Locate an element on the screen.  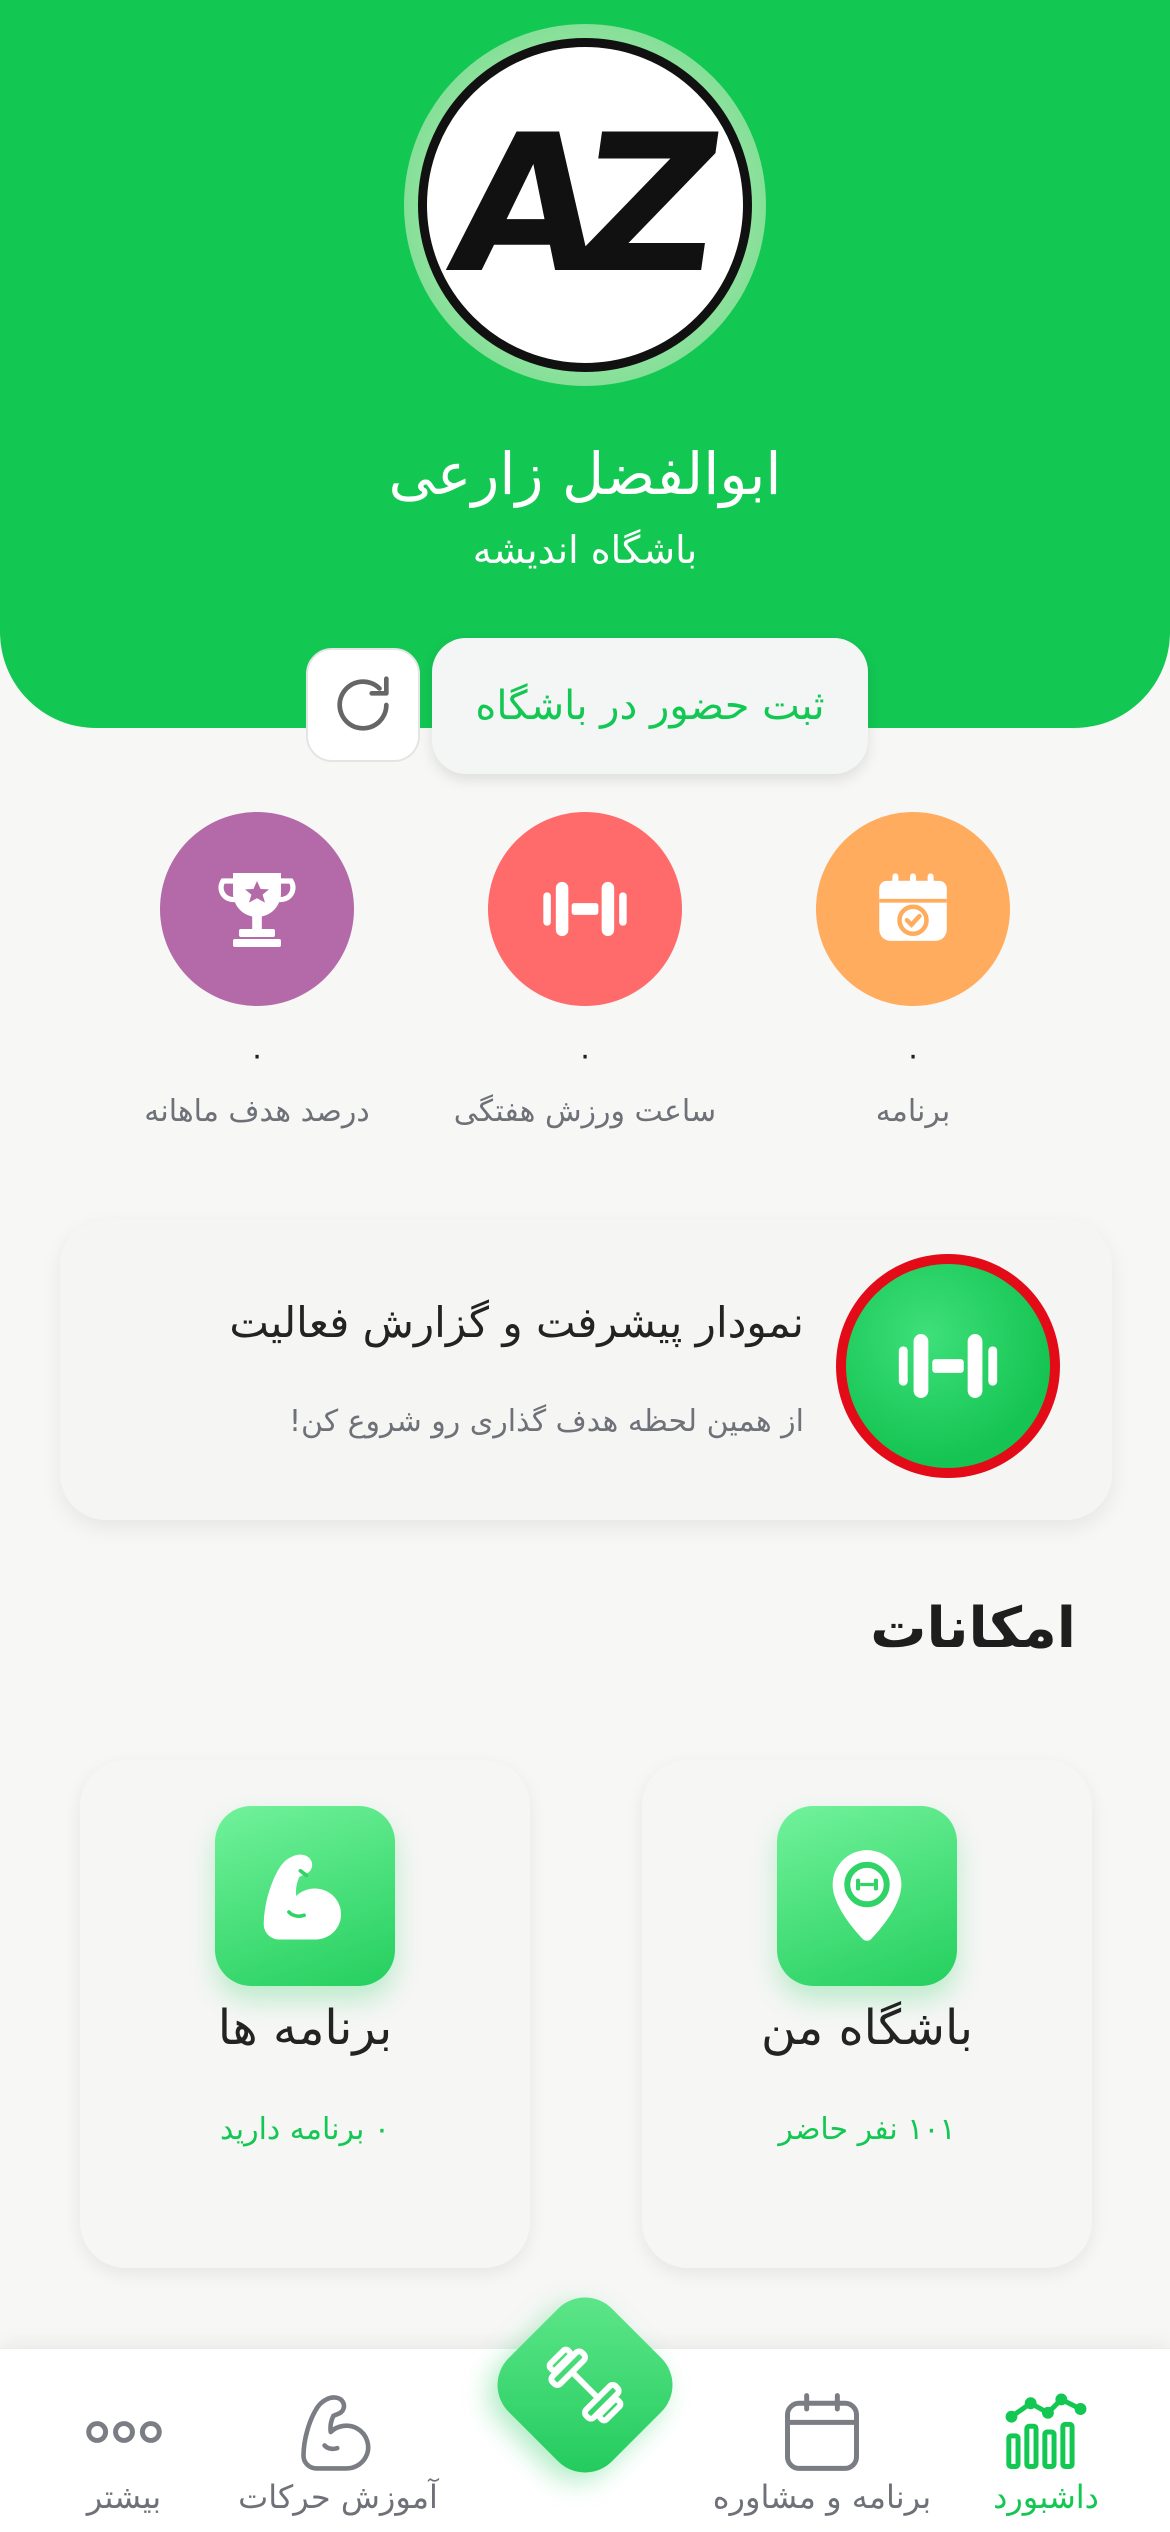
calendar-icon is located at coordinates (822, 2432).